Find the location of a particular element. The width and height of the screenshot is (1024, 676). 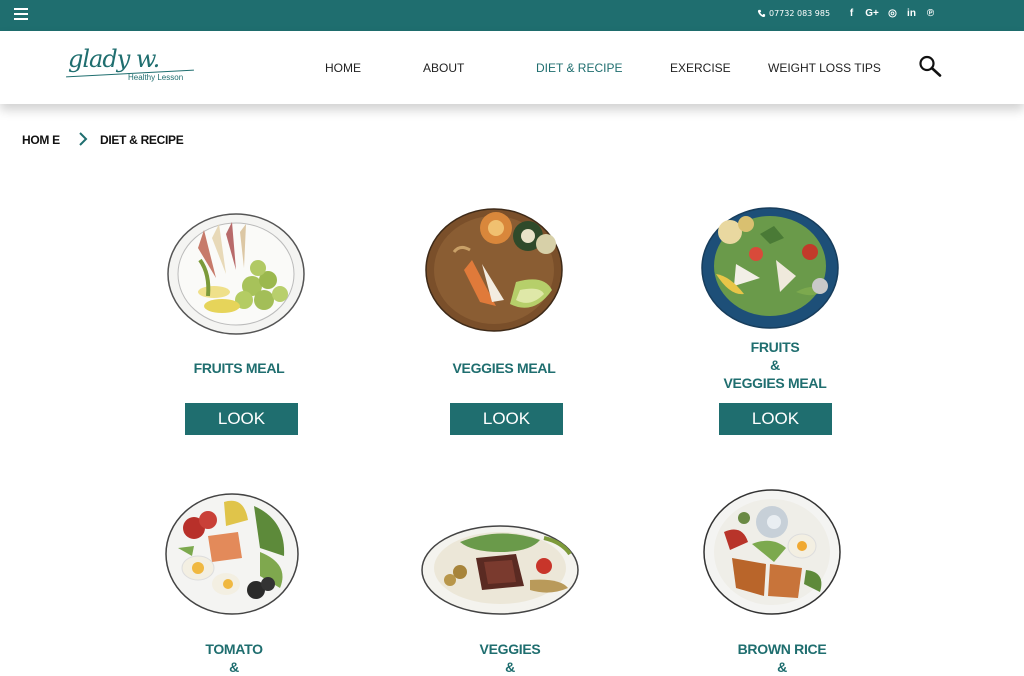

nav-exercise: EXERCISE is located at coordinates (700, 68).